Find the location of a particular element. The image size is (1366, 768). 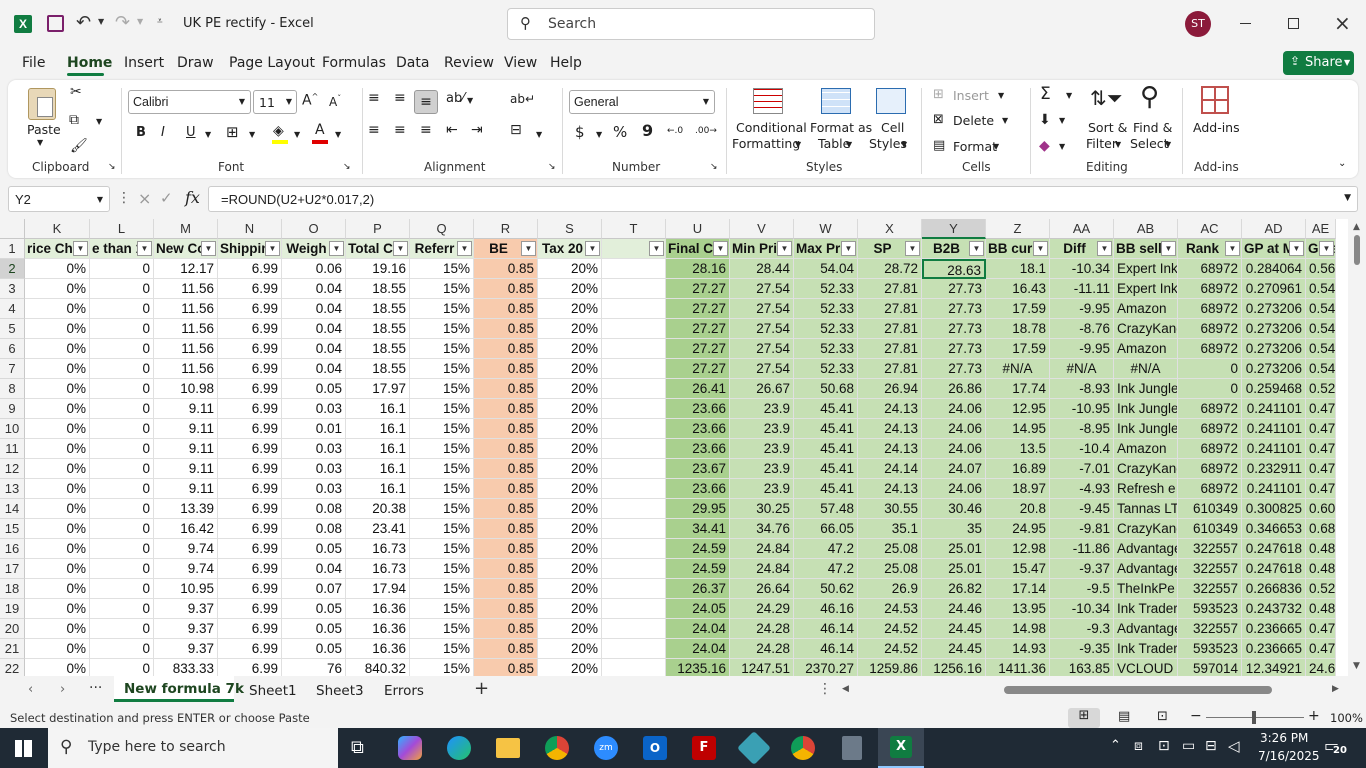

cell-ad3: 0.270961 is located at coordinates (1274, 289).